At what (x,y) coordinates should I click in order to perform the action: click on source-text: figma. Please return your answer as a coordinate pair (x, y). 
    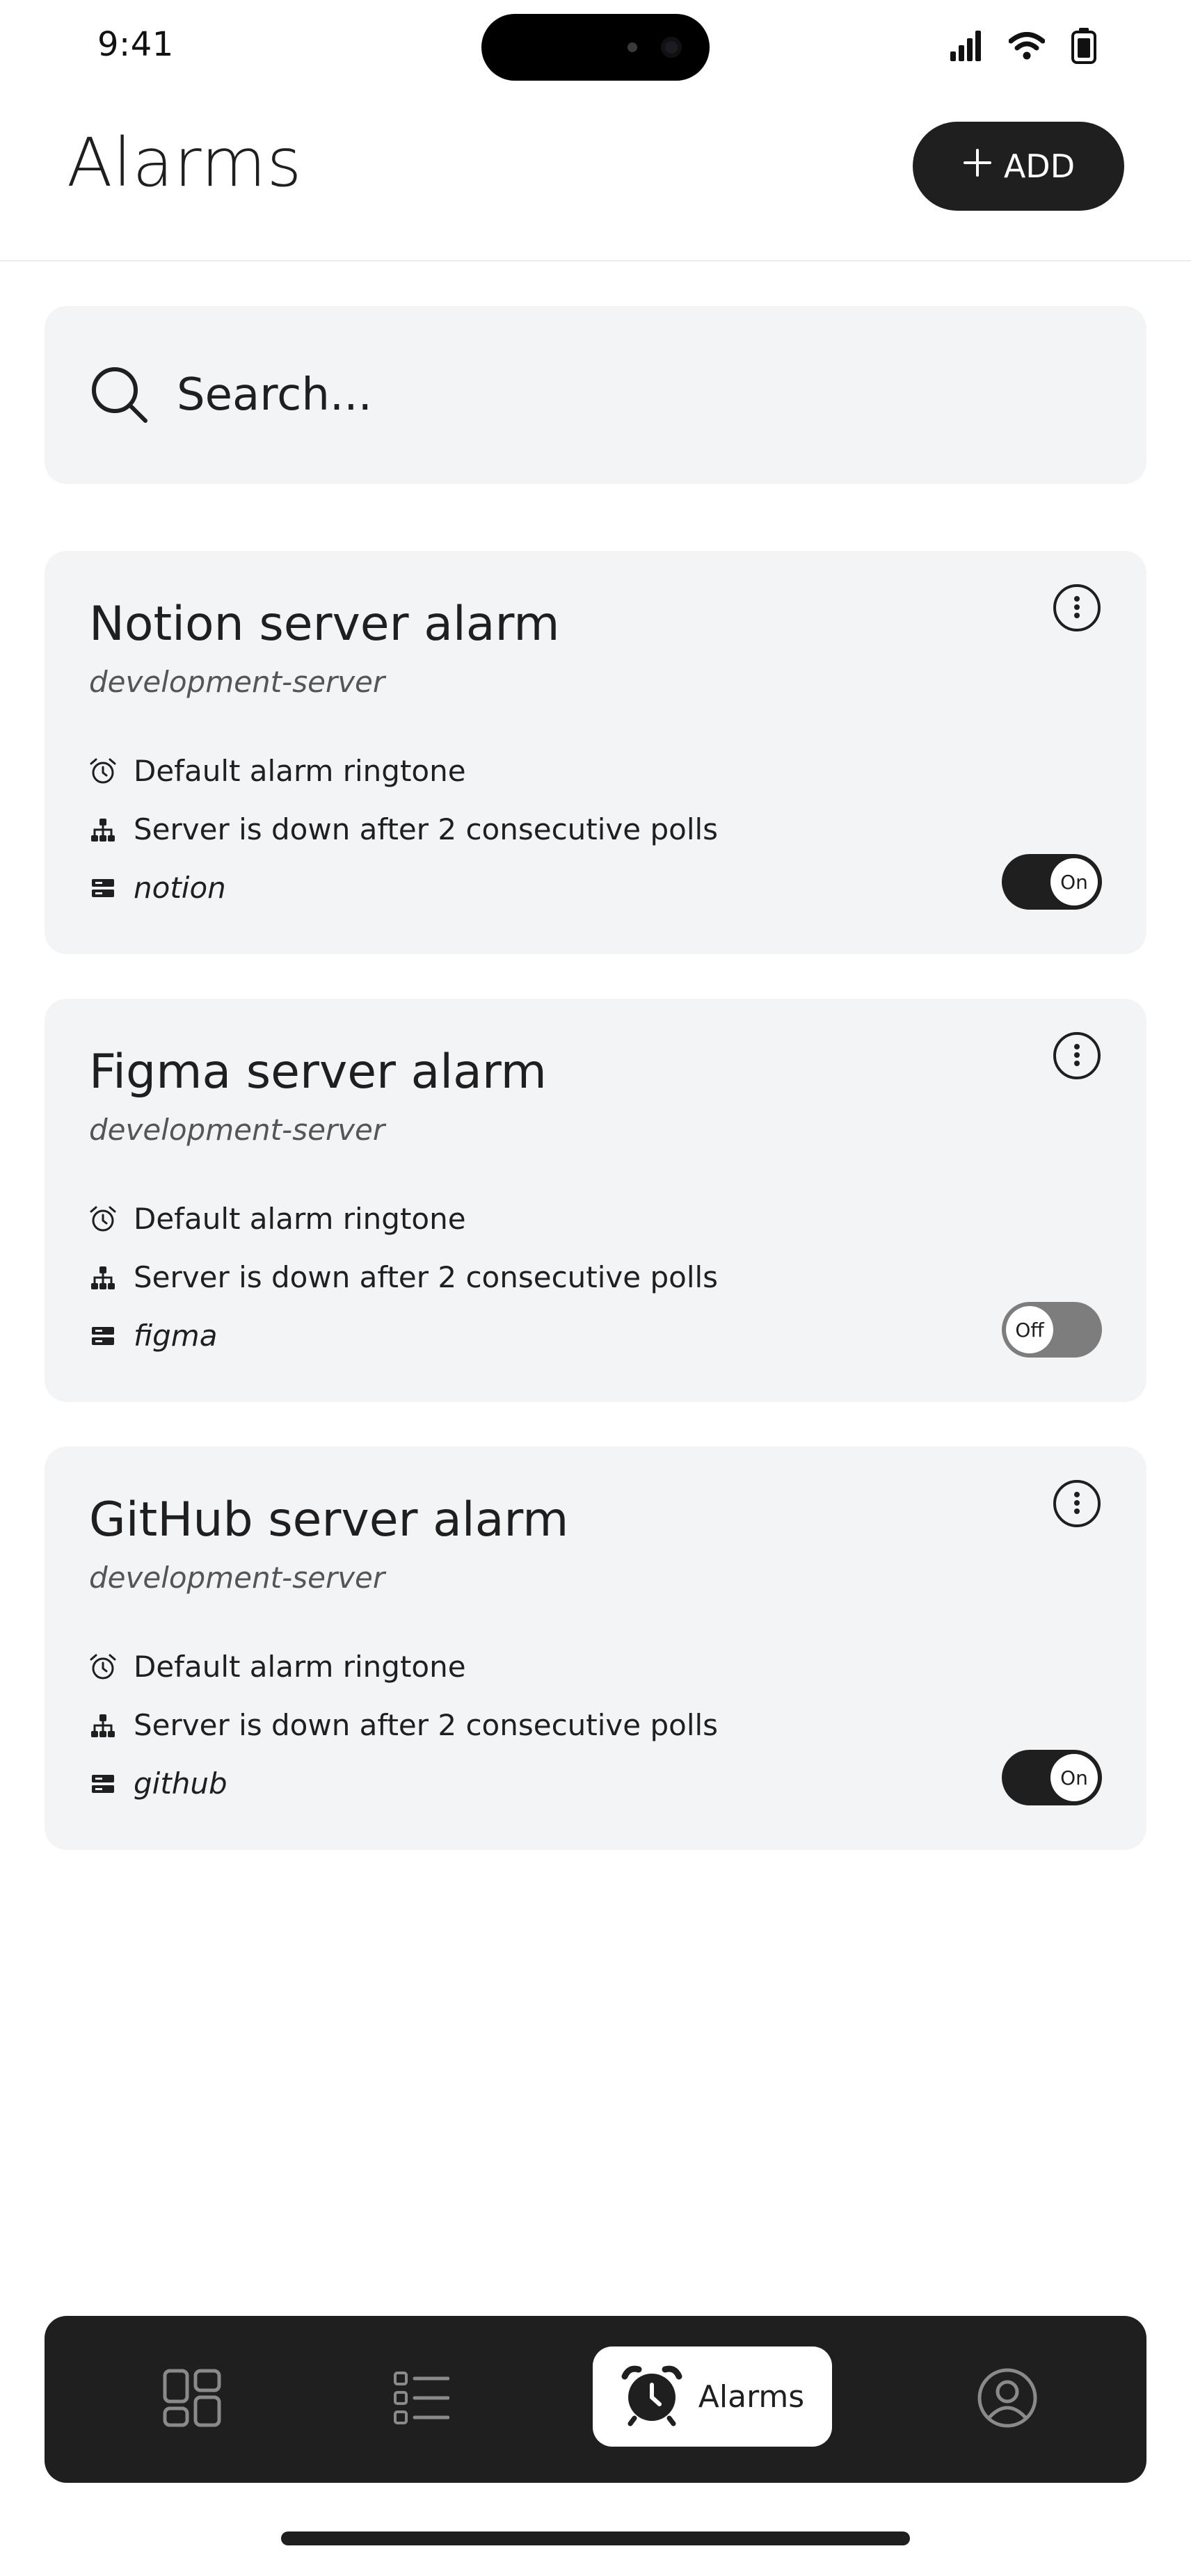
    Looking at the image, I should click on (176, 1336).